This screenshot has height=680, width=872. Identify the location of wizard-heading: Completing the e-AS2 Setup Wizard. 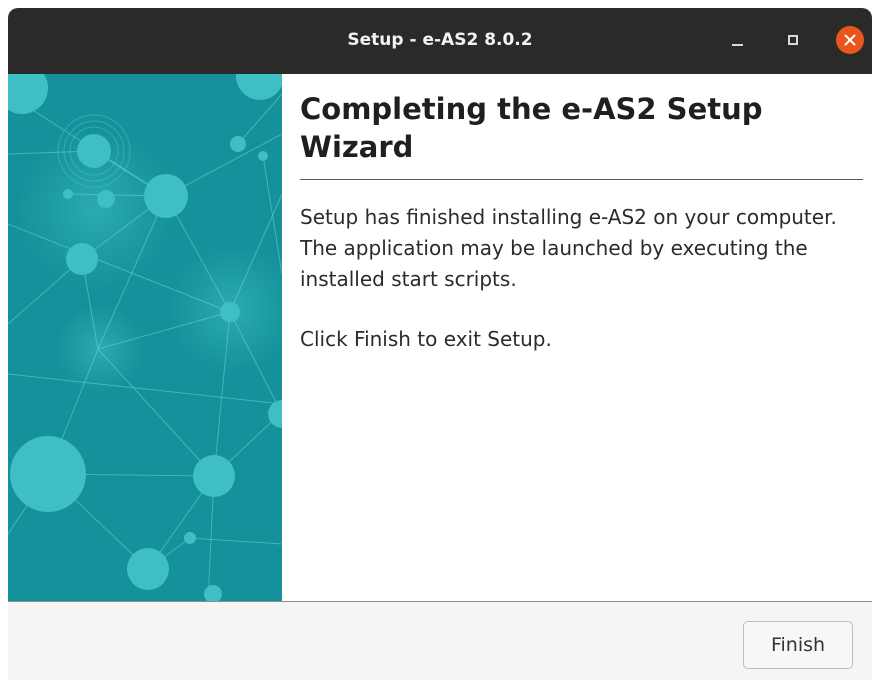
(531, 128).